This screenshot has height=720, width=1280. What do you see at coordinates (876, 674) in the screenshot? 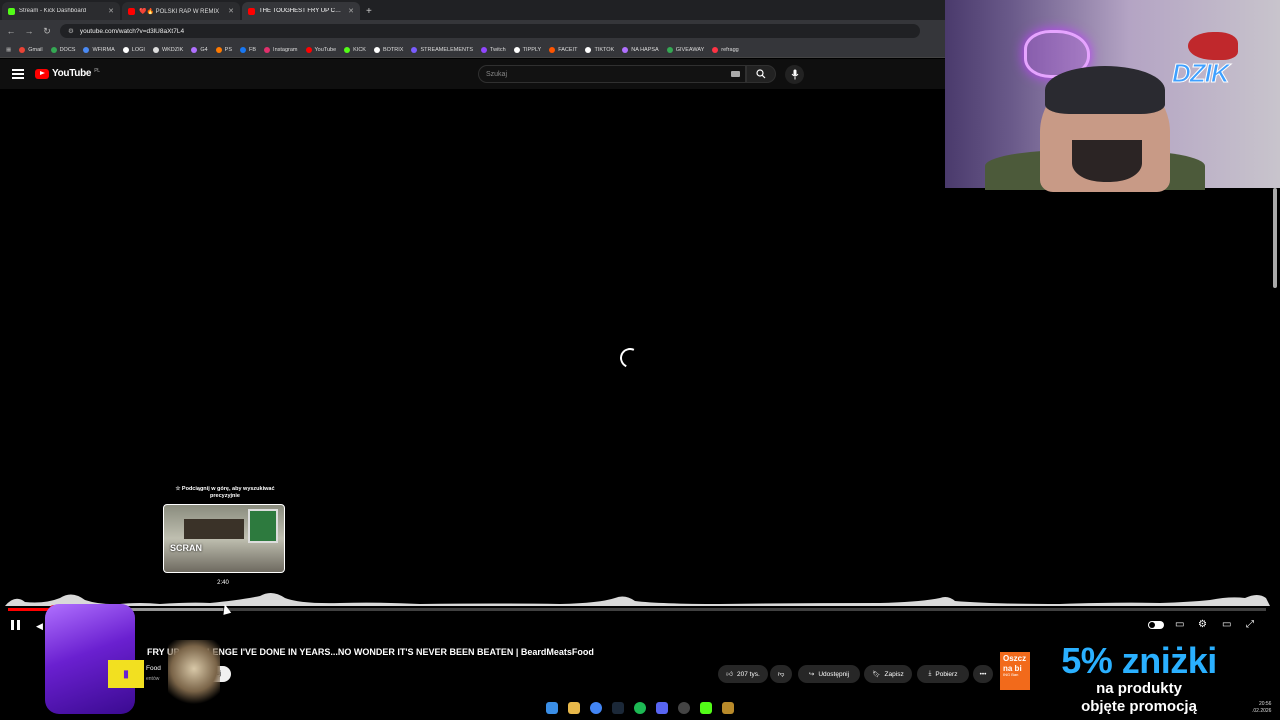
I see `bookmark-icon: 🔖︎` at bounding box center [876, 674].